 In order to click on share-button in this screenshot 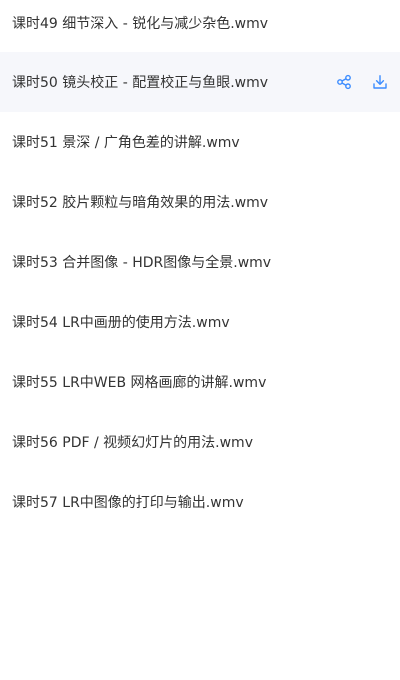, I will do `click(344, 82)`.